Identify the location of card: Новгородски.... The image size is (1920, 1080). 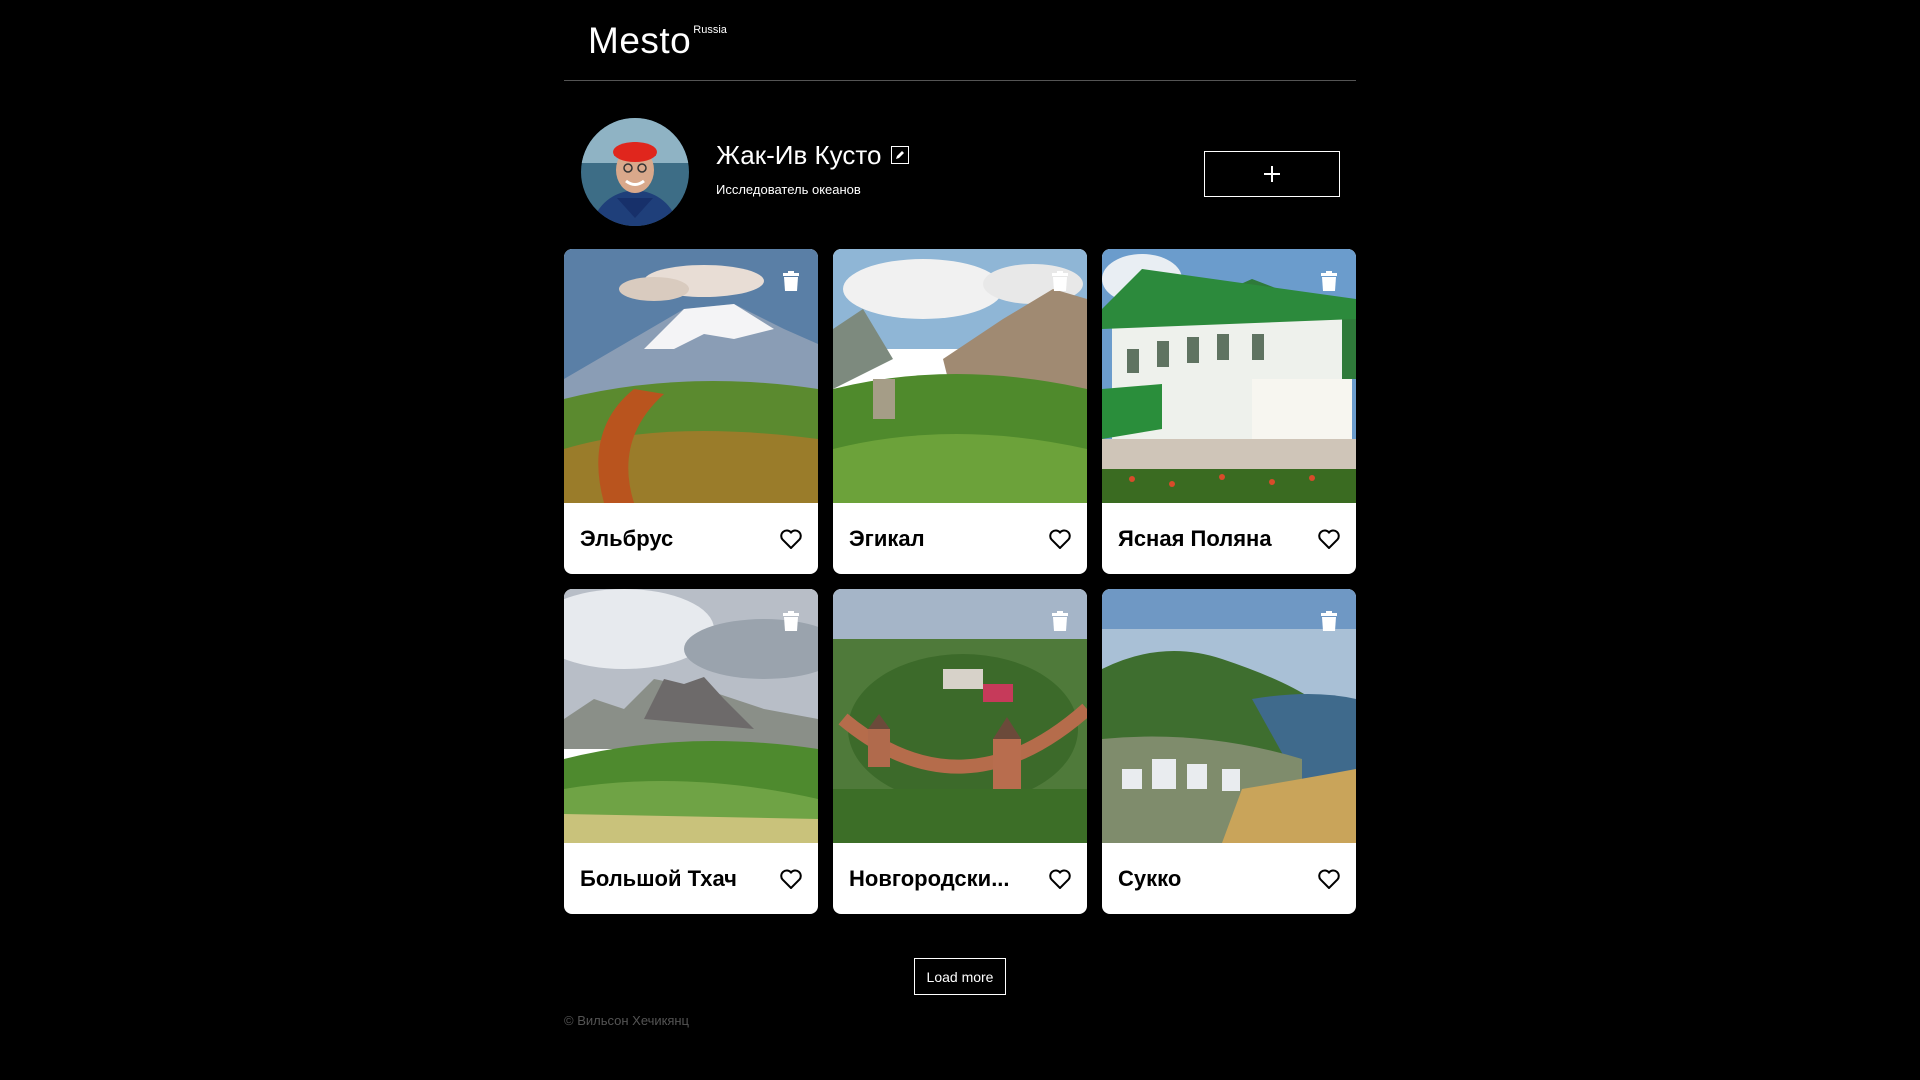
(960, 751).